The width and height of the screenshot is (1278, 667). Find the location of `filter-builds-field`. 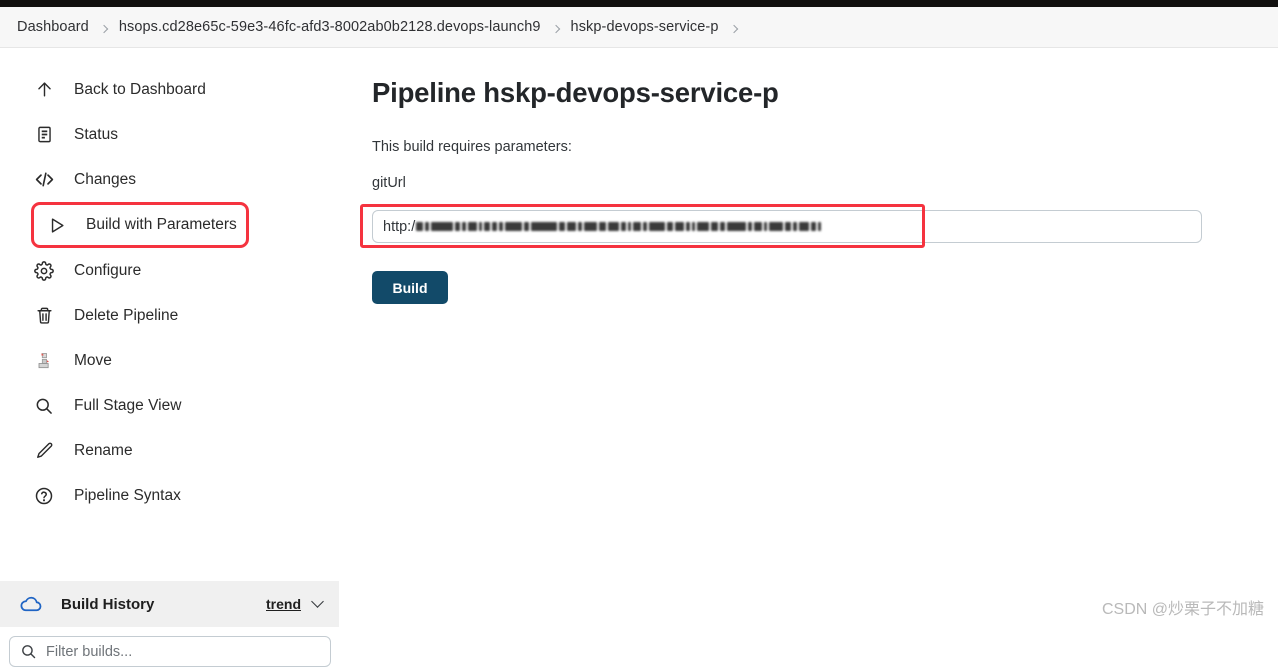

filter-builds-field is located at coordinates (170, 651).